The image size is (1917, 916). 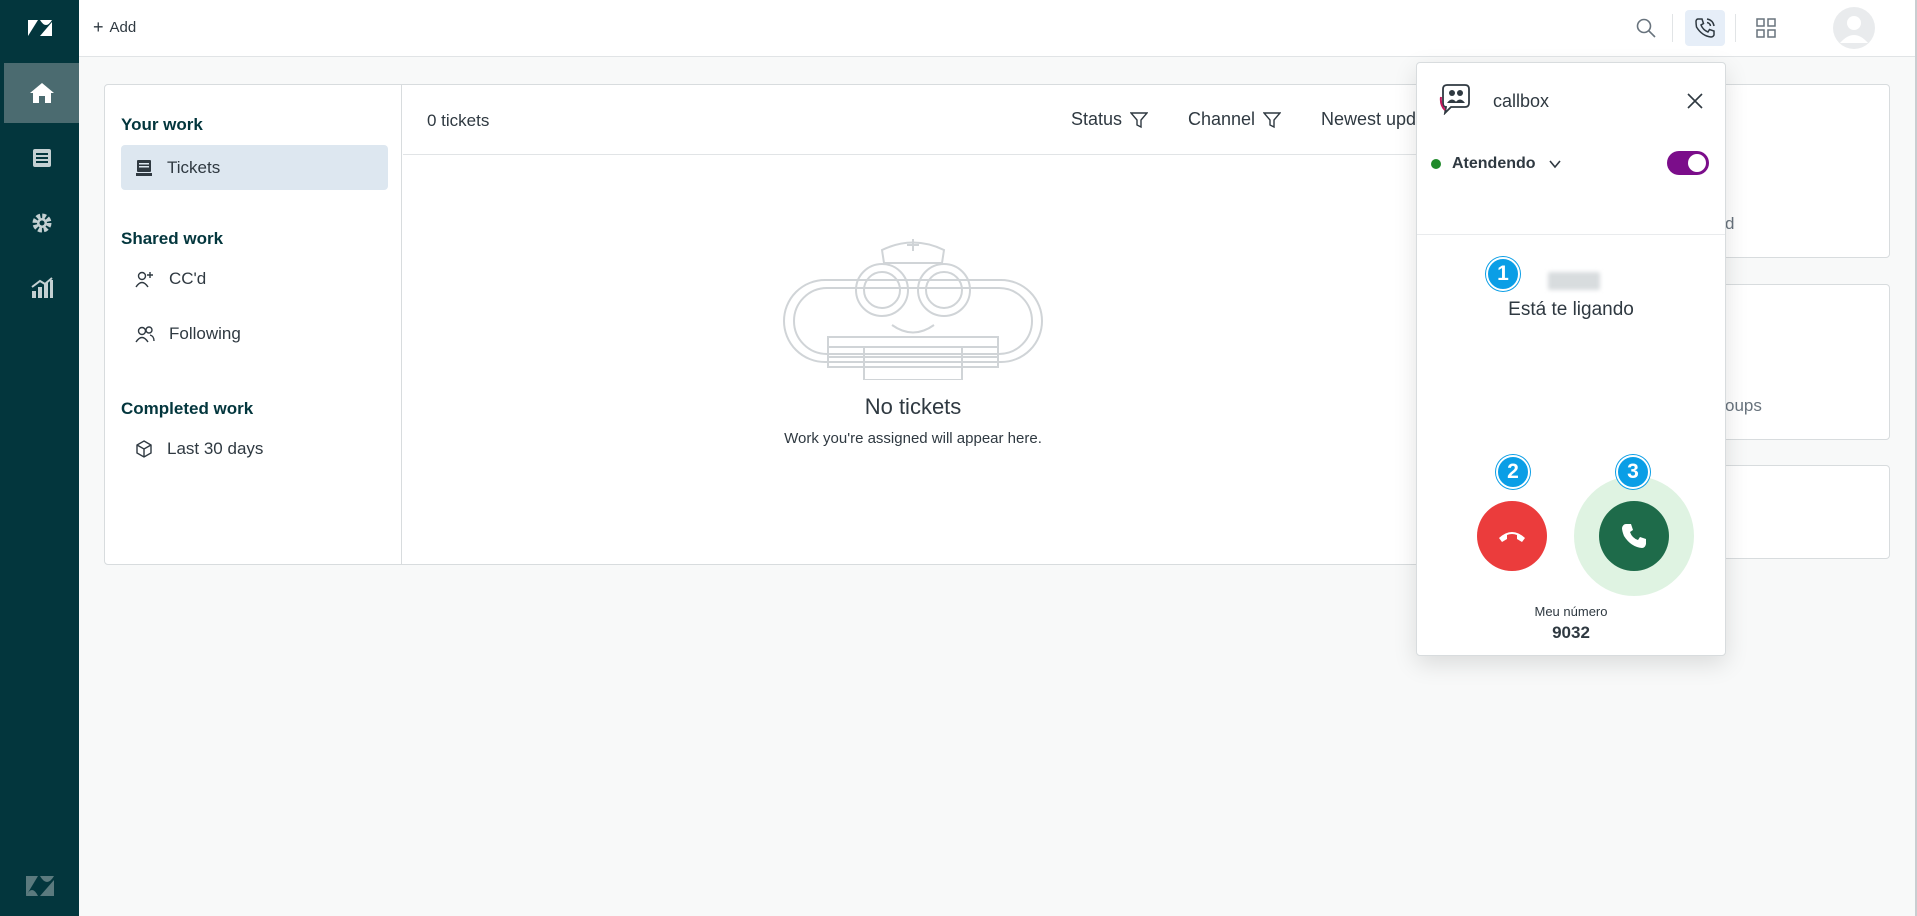 I want to click on my-number-label: Meu número, so click(x=1571, y=611).